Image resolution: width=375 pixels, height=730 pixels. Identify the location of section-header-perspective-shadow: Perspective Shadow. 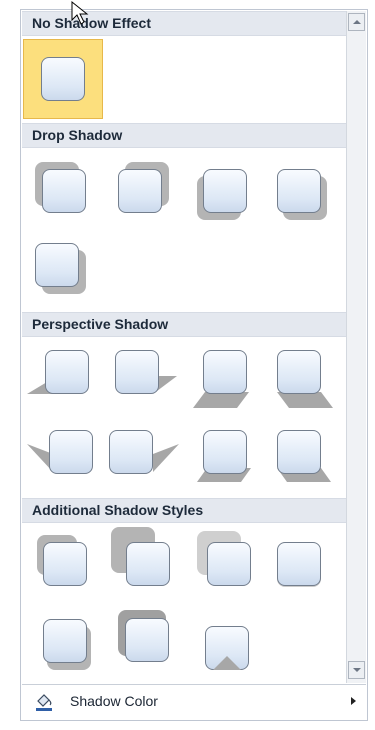
(184, 324).